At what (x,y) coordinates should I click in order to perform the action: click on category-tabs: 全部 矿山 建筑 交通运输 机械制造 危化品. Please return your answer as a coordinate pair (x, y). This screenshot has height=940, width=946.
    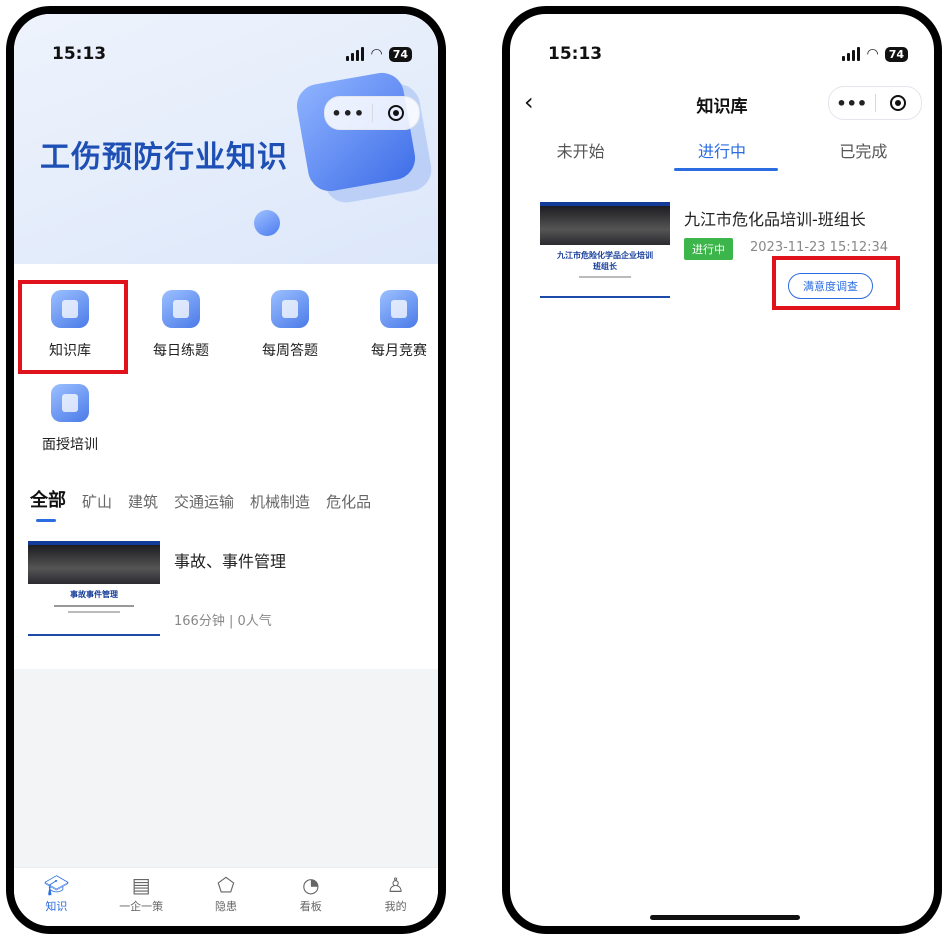
    Looking at the image, I should click on (200, 499).